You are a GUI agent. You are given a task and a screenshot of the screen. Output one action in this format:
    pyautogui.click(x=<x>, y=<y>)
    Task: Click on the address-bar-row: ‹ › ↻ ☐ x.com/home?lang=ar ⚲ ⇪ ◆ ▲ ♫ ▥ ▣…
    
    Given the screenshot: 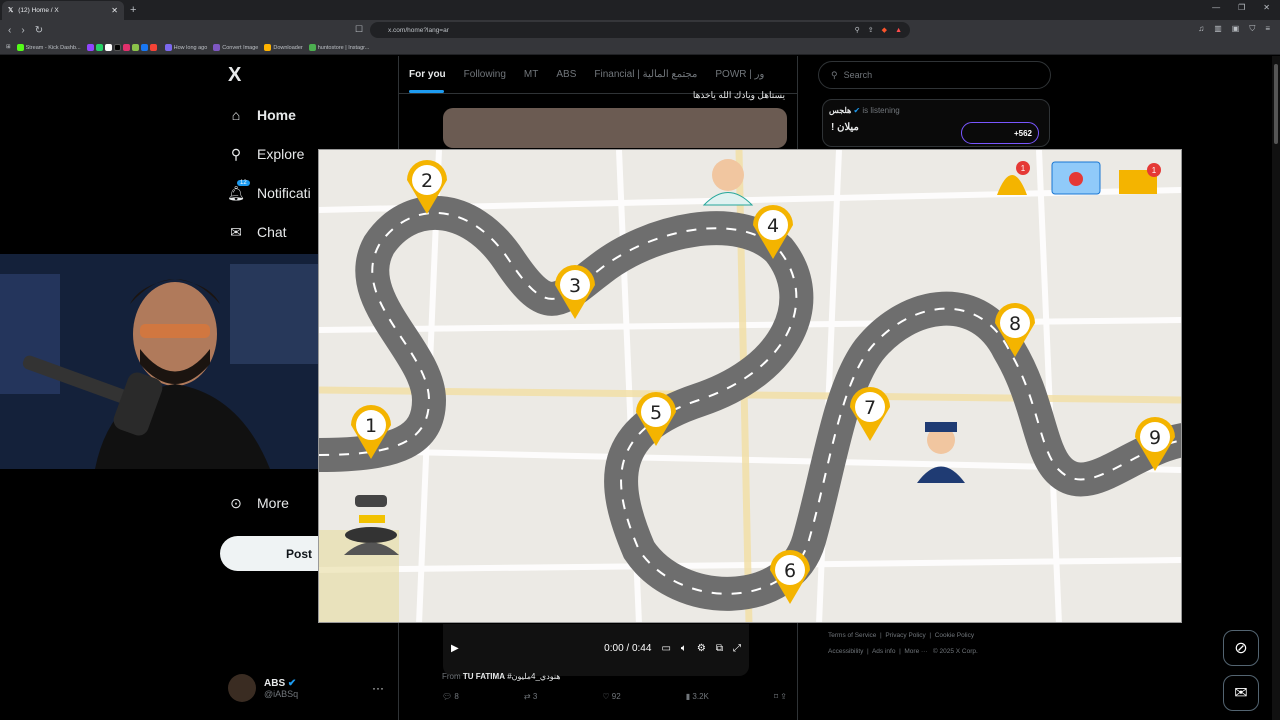 What is the action you would take?
    pyautogui.click(x=640, y=30)
    